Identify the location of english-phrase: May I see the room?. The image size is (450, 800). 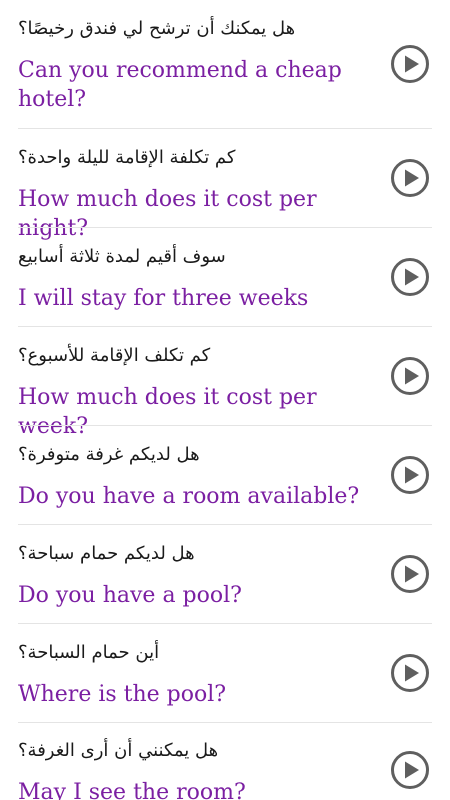
(132, 790).